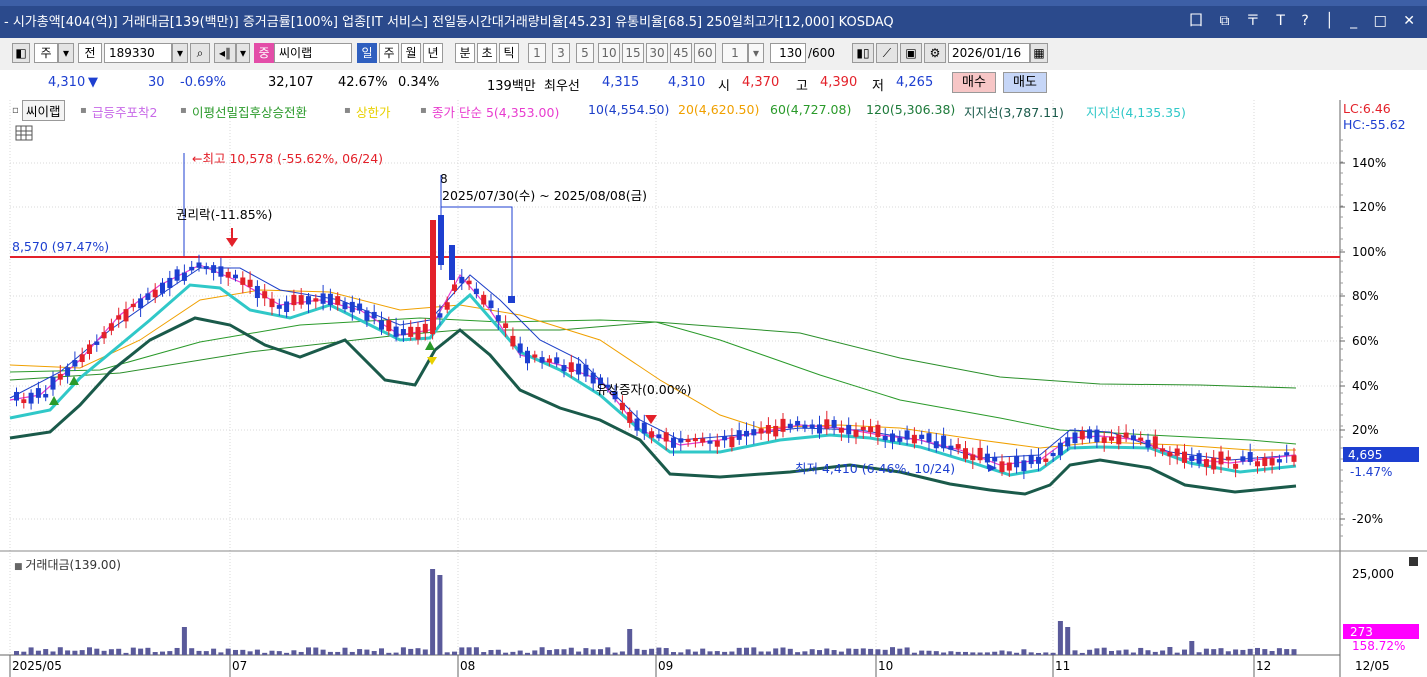 The image size is (1427, 677). Describe the element at coordinates (138, 53) in the screenshot. I see `stock-code-input: 189330` at that location.